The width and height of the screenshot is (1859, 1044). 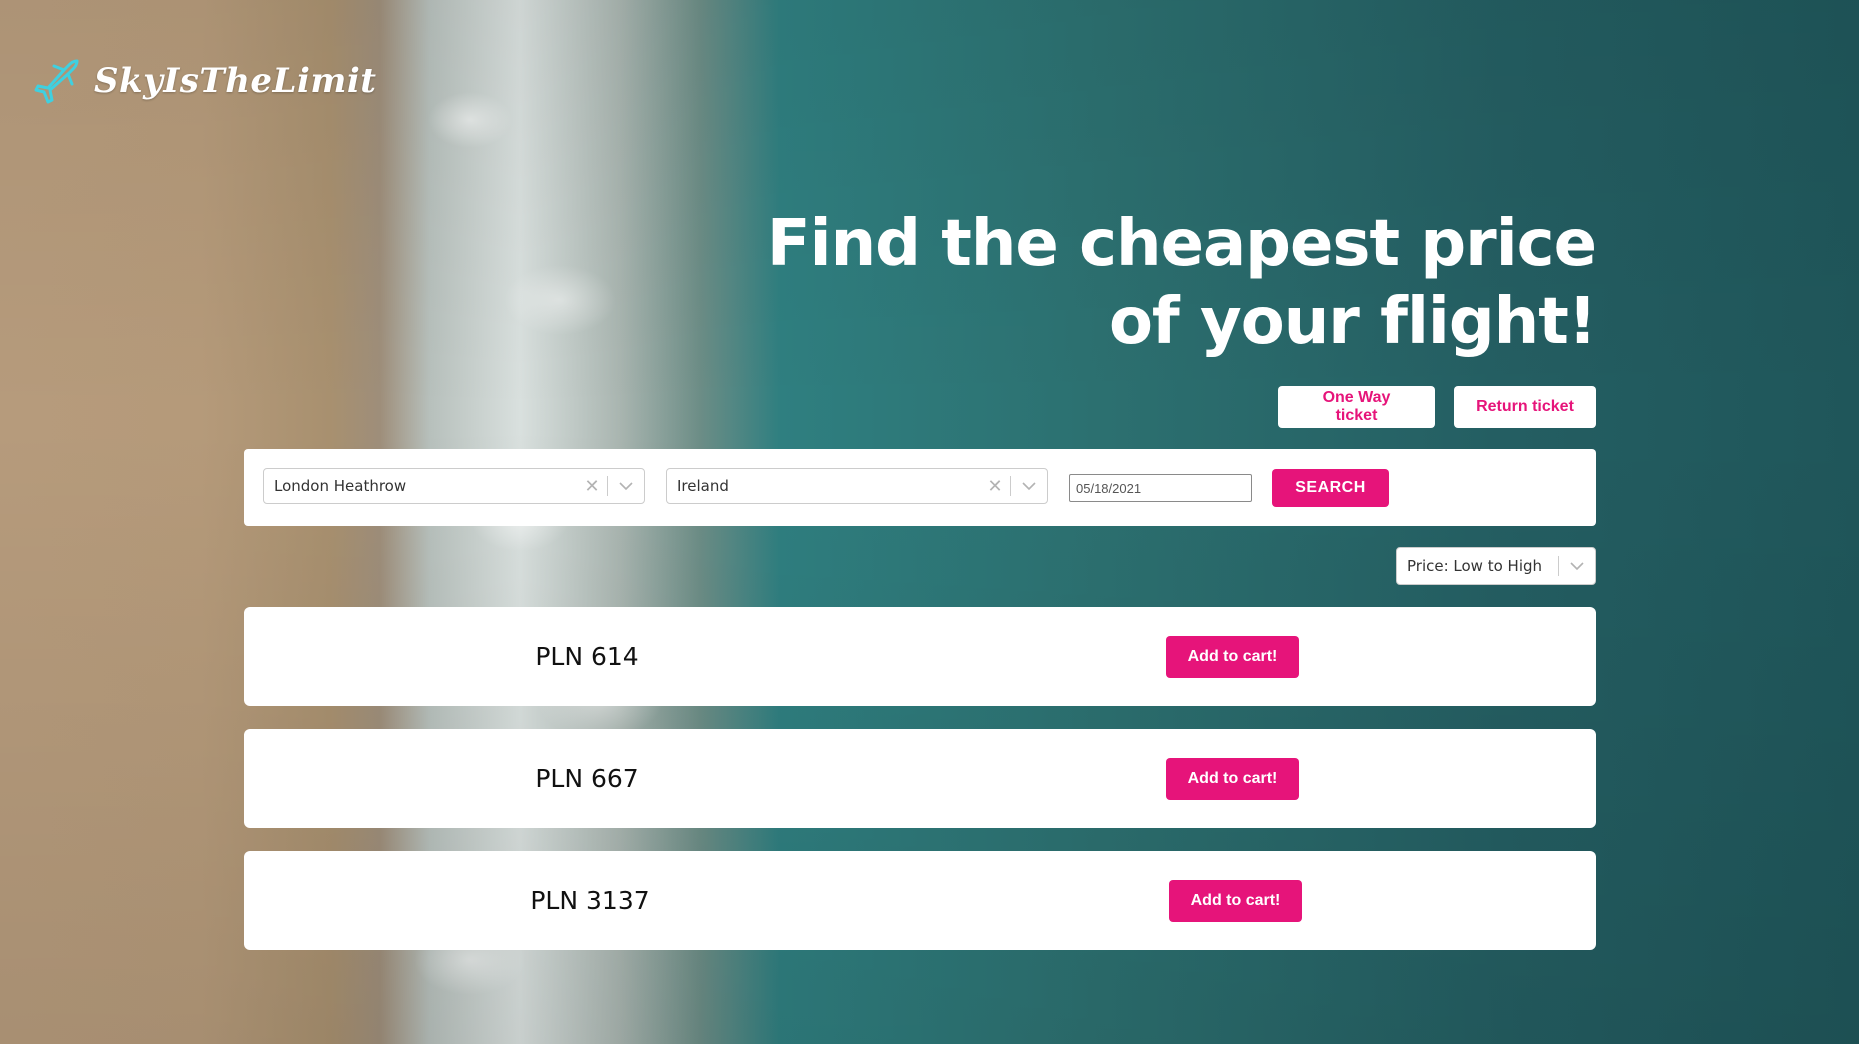 I want to click on plane-icon, so click(x=56, y=81).